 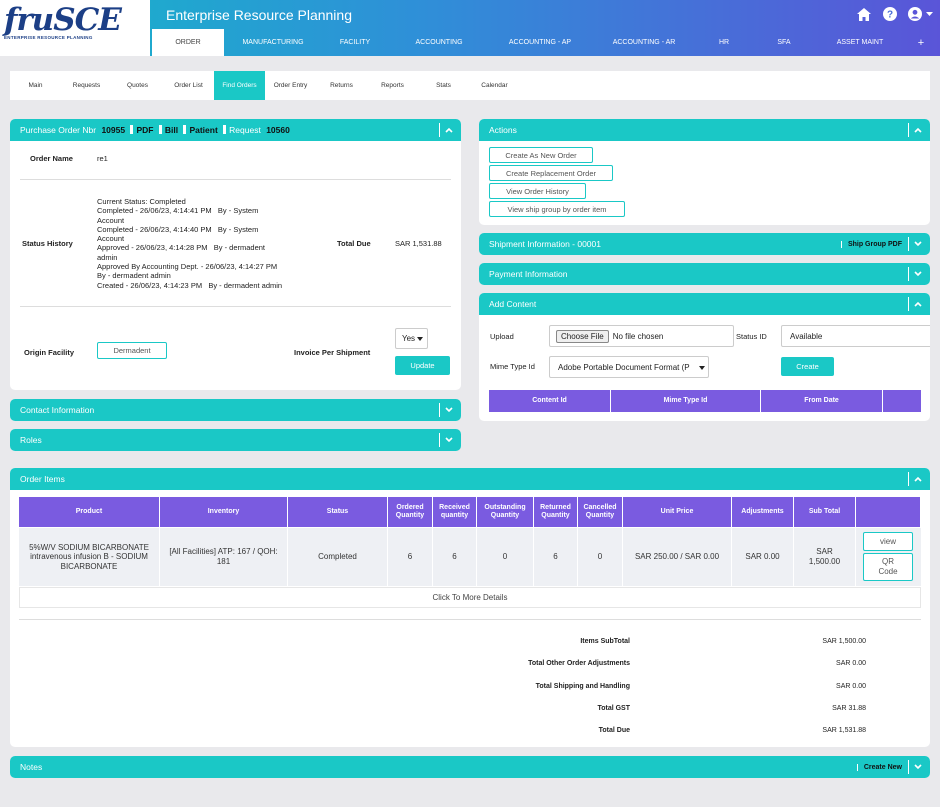 I want to click on help-icon: ?, so click(x=890, y=14).